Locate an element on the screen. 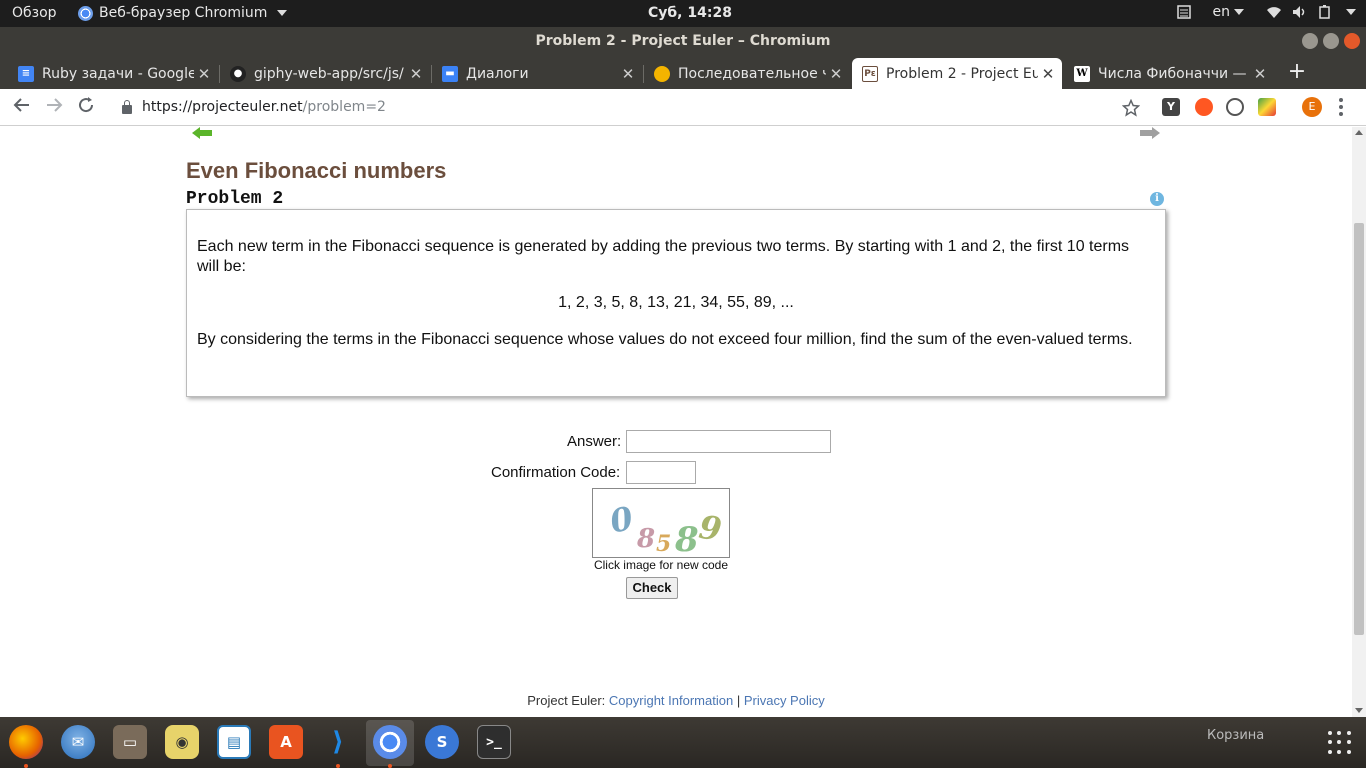 The image size is (1366, 768). status-menu is located at coordinates (1311, 12).